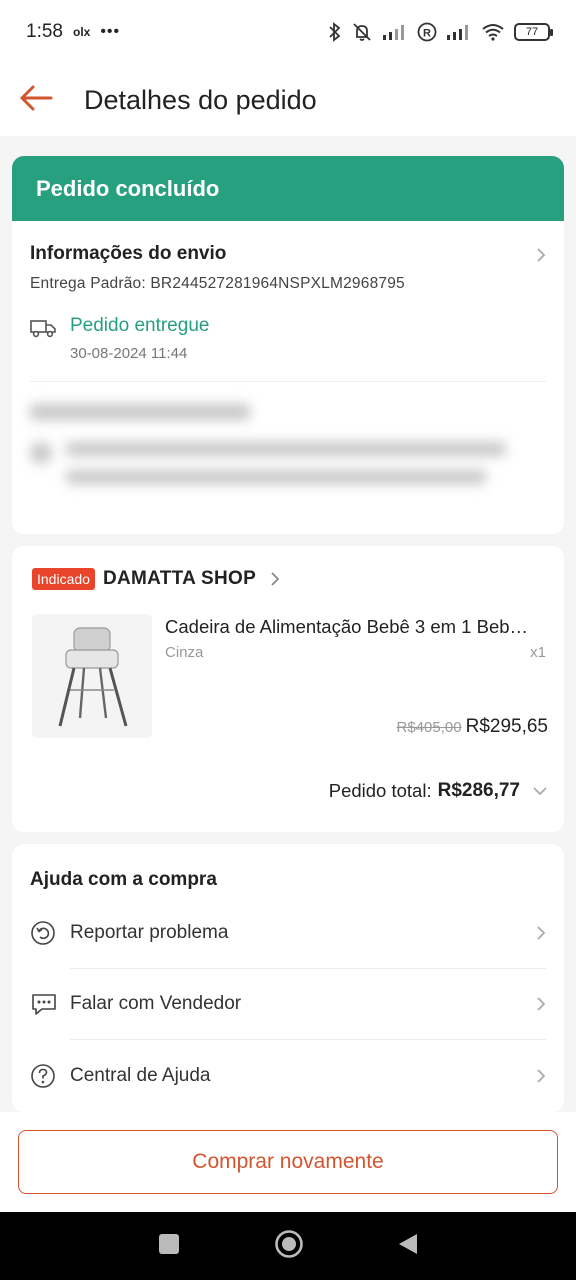 The width and height of the screenshot is (576, 1280). Describe the element at coordinates (169, 1246) in the screenshot. I see `recent-apps-icon` at that location.